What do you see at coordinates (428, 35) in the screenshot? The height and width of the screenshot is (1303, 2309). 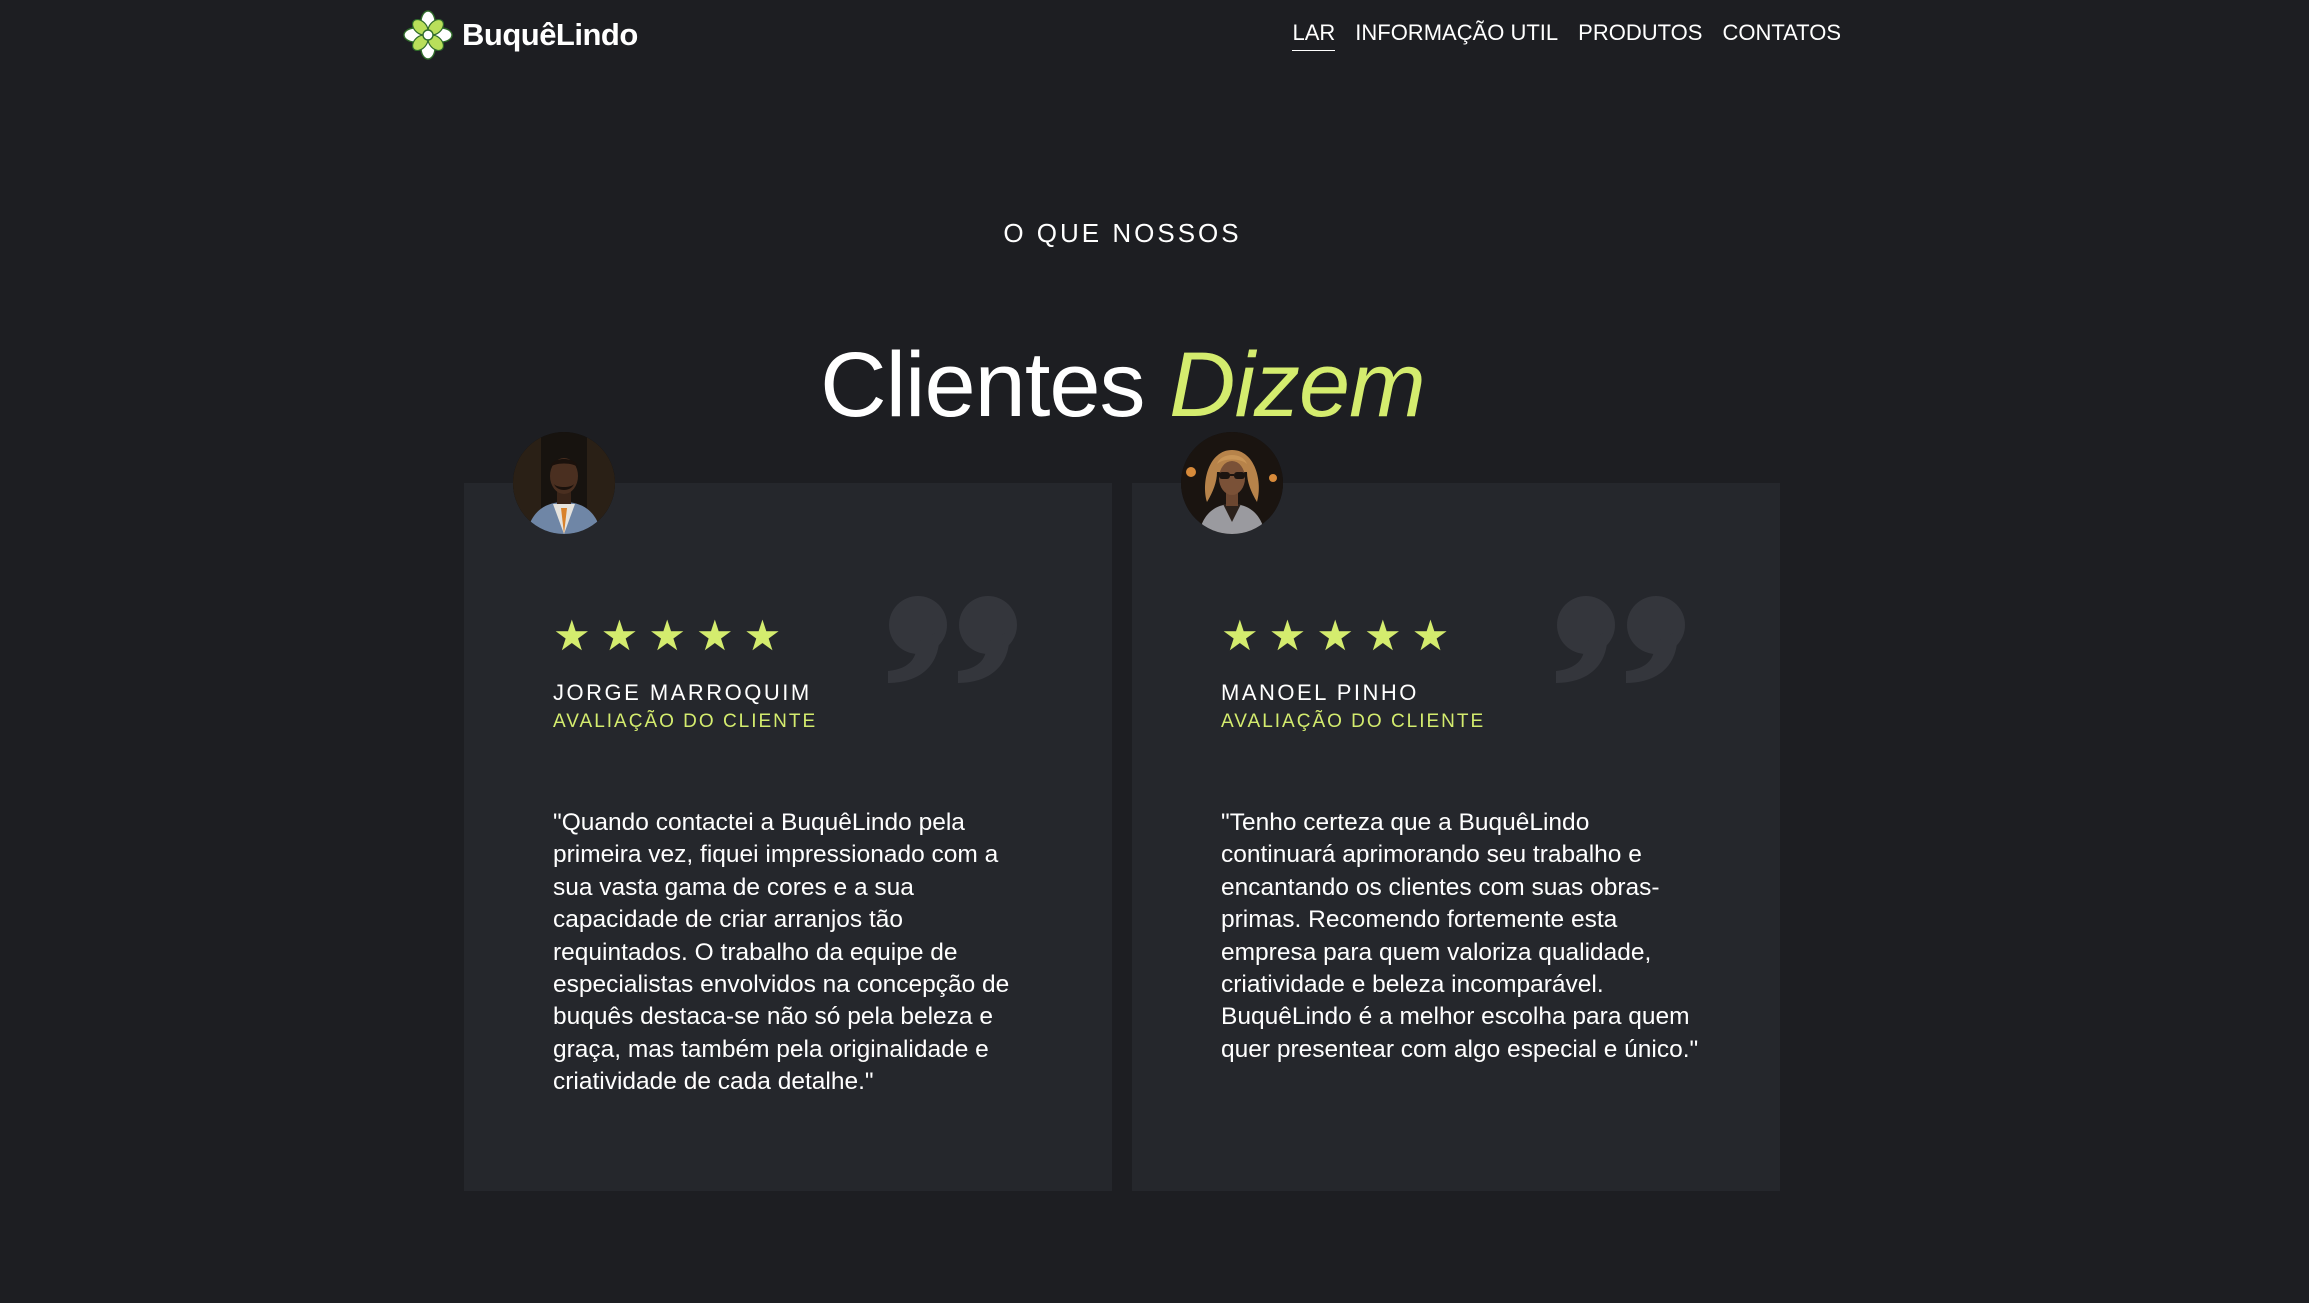 I see `flower-logo-icon` at bounding box center [428, 35].